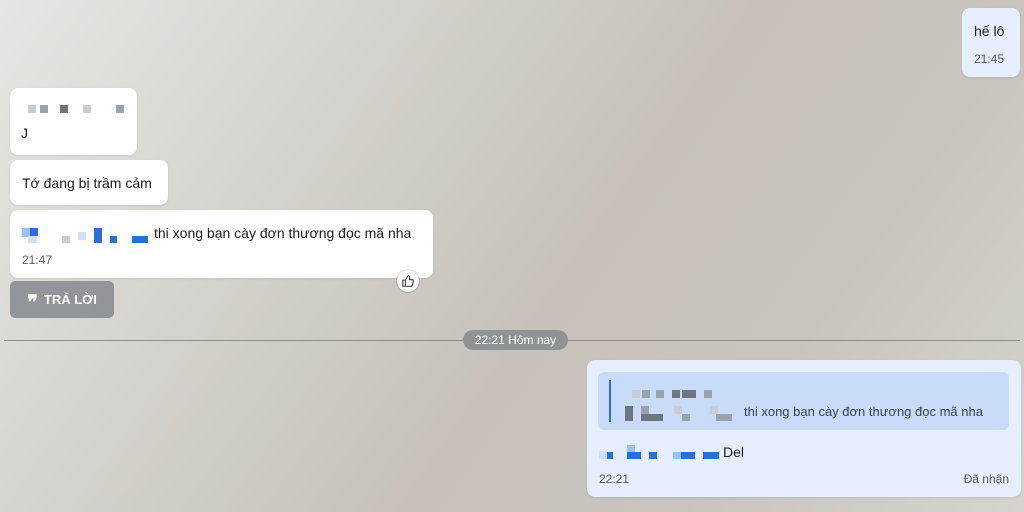  What do you see at coordinates (863, 411) in the screenshot?
I see `quoted-message-text: thi xong bạn cày đơn thương đọc mã nha` at bounding box center [863, 411].